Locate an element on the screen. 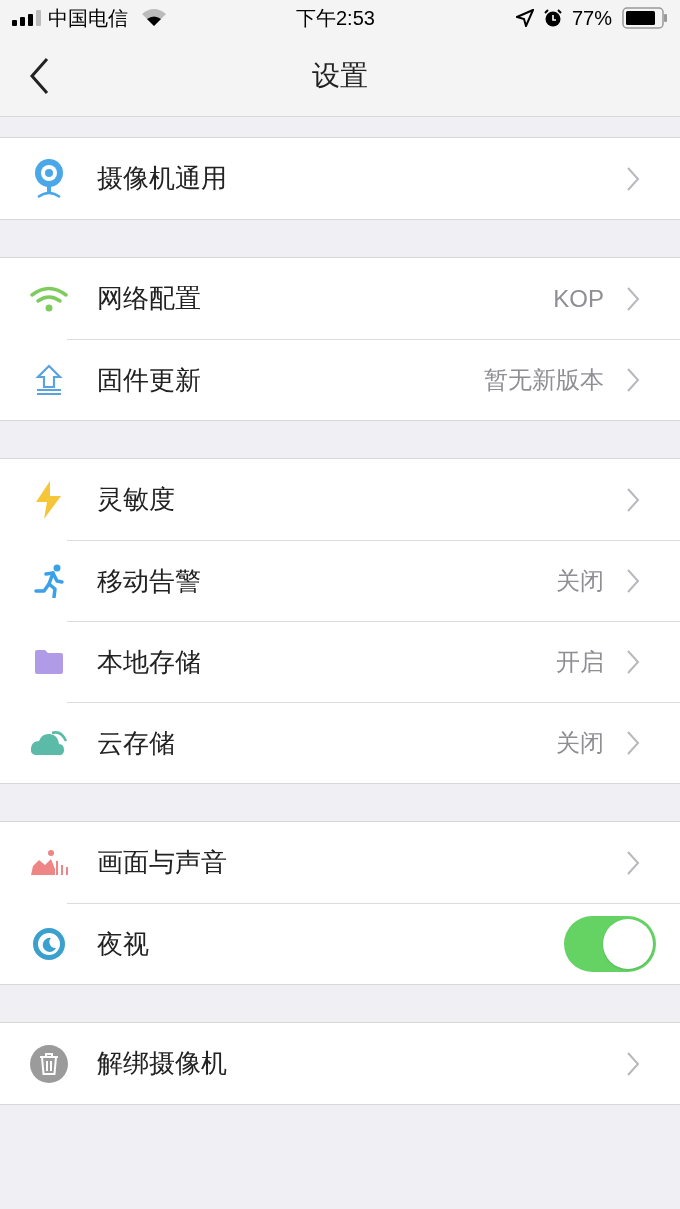 The width and height of the screenshot is (680, 1209). night-vision-icon is located at coordinates (48, 943).